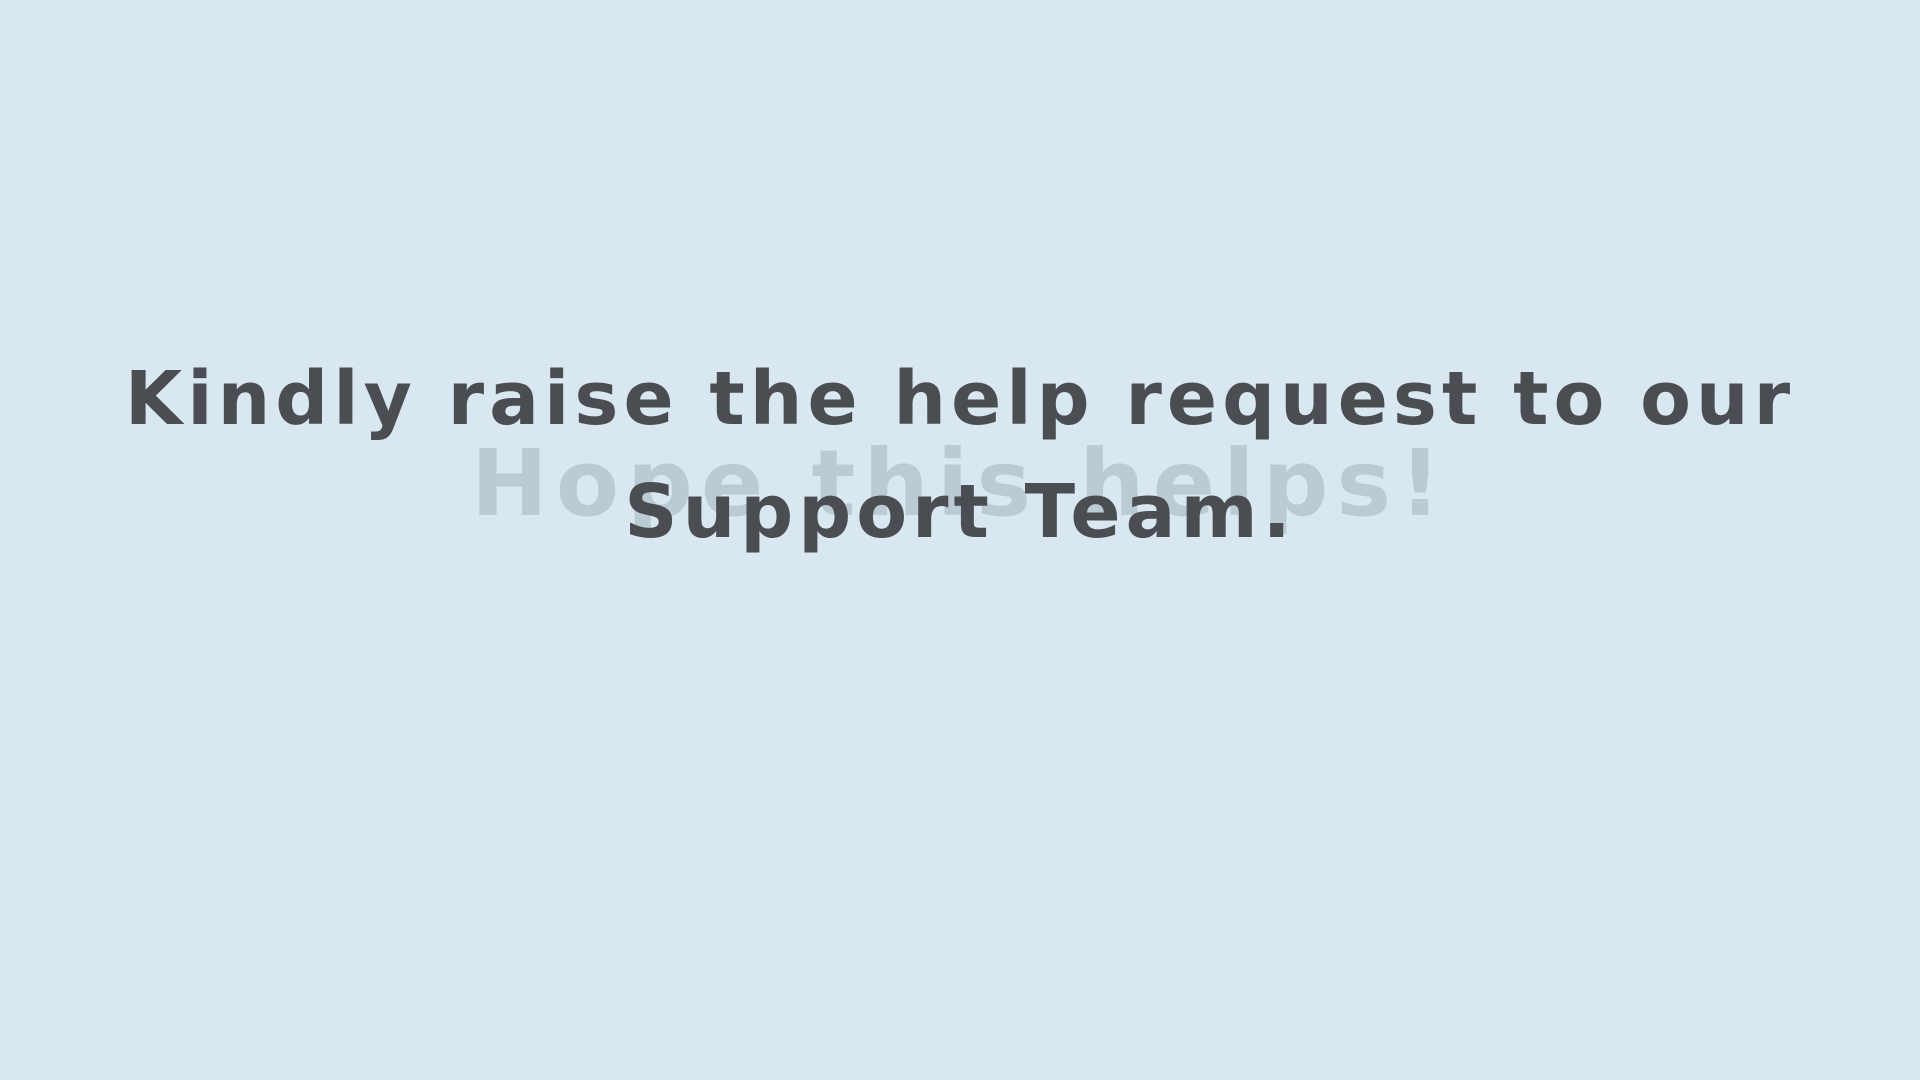 The height and width of the screenshot is (1080, 1920). Describe the element at coordinates (960, 512) in the screenshot. I see `message-line-2: Support Team.` at that location.